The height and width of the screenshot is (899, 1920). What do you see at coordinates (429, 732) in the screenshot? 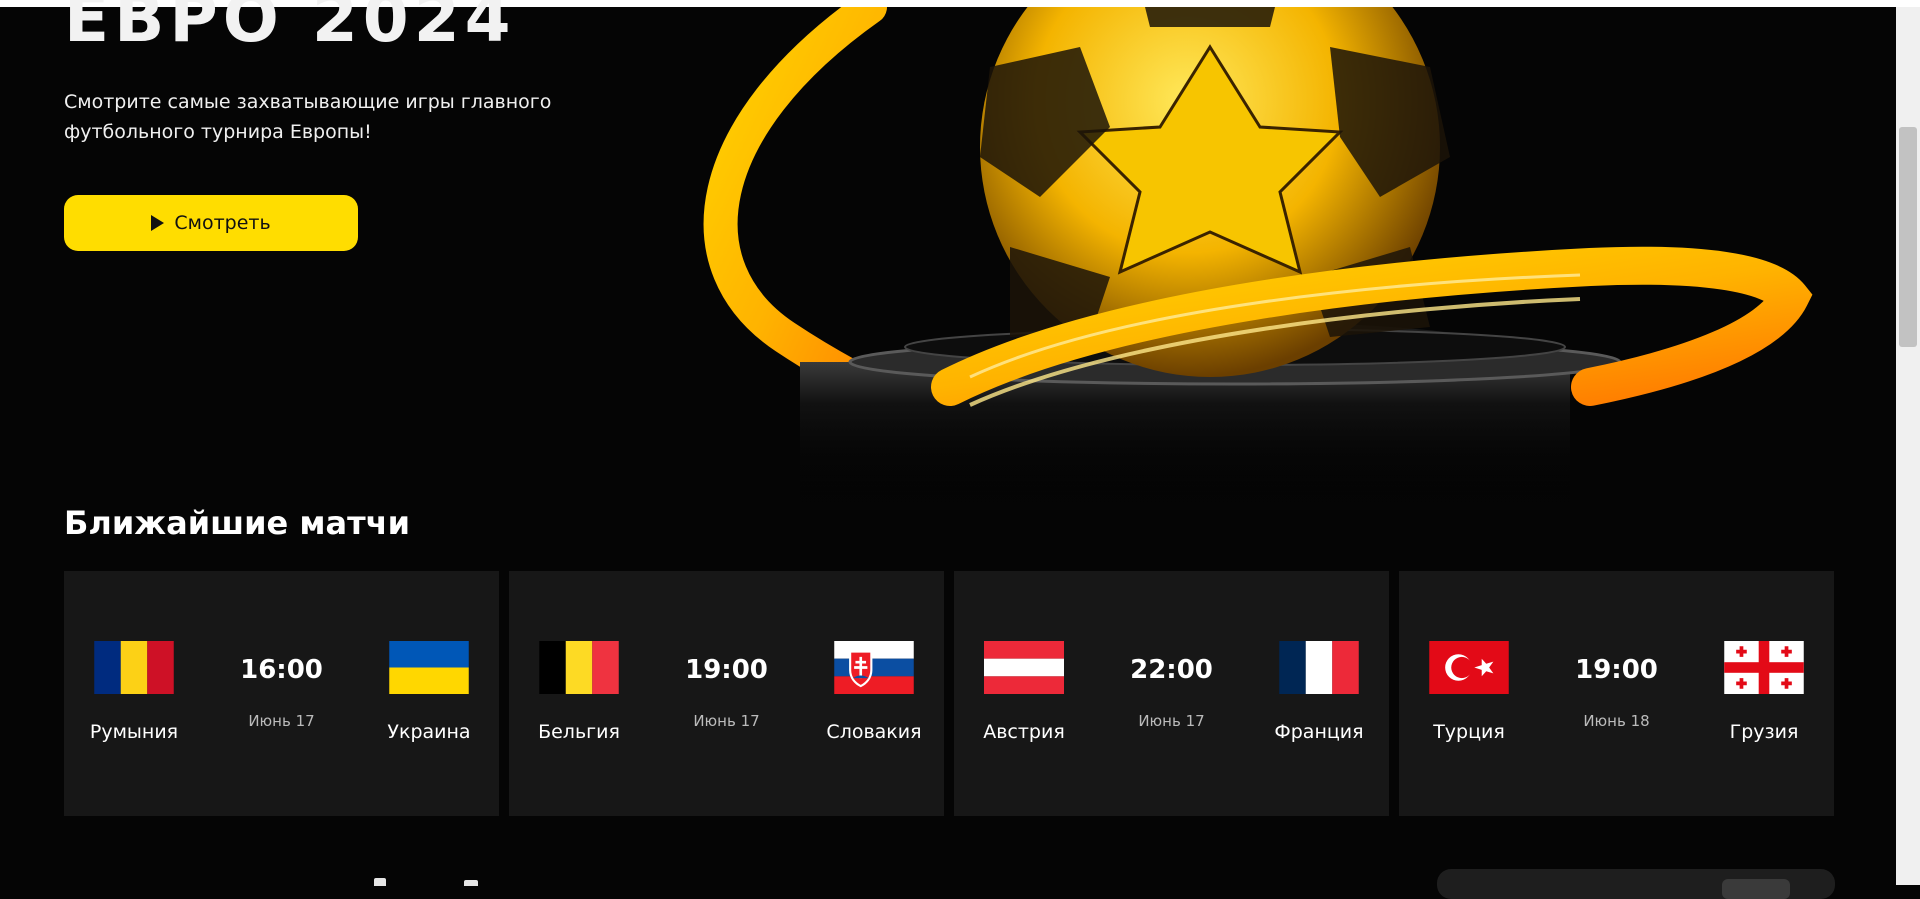
I see `away-team-name: Украина` at bounding box center [429, 732].